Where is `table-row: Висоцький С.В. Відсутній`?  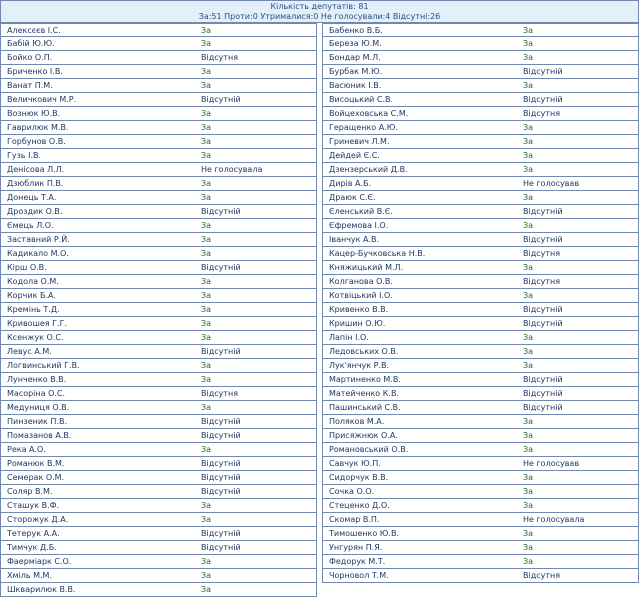
table-row: Висоцький С.В. Відсутній is located at coordinates (480, 100).